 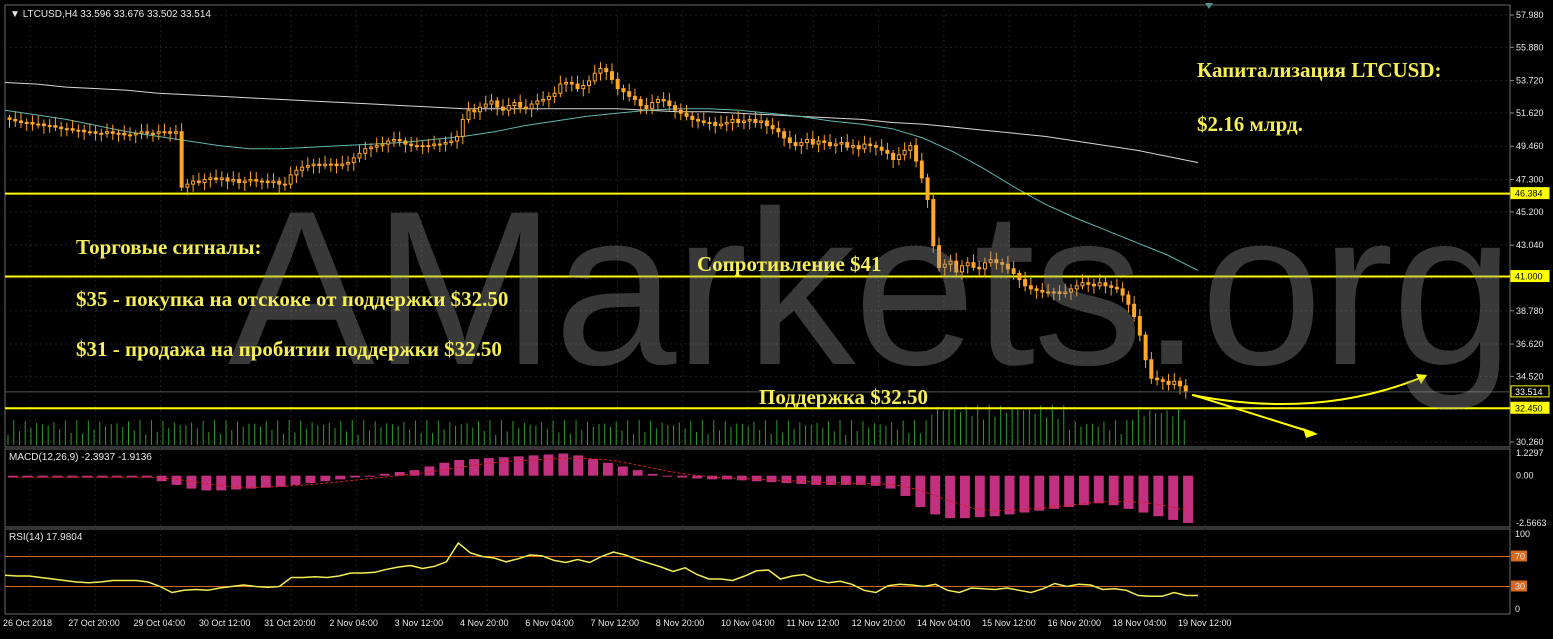 I want to click on time-axis-label: 27 Oct 20:00, so click(x=94, y=623).